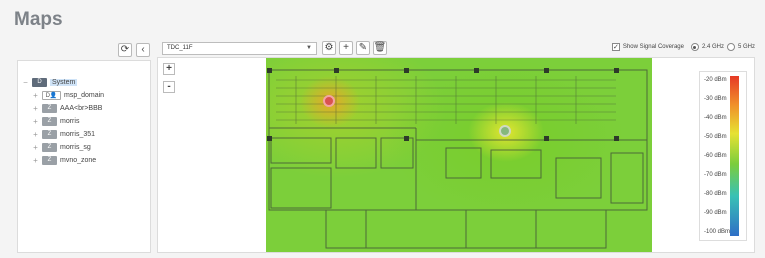 This screenshot has width=765, height=258. Describe the element at coordinates (169, 87) in the screenshot. I see `zoom-out-button: -` at that location.